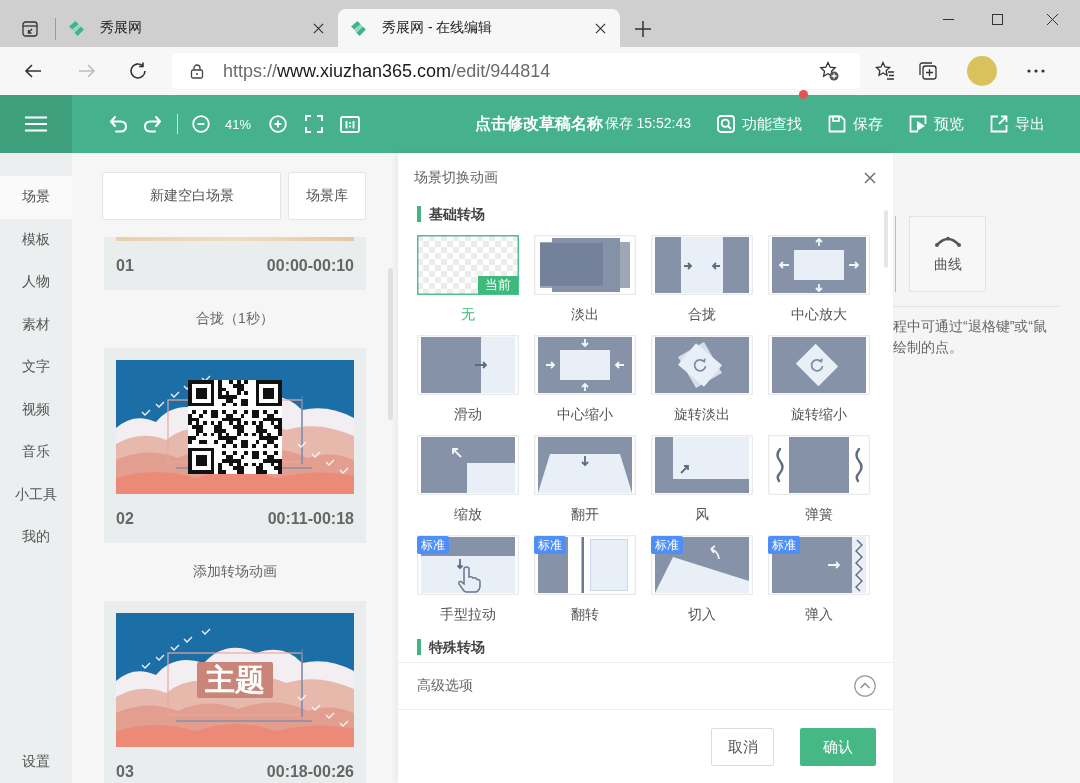 Image resolution: width=1080 pixels, height=783 pixels. I want to click on rotated-square-icon, so click(819, 365).